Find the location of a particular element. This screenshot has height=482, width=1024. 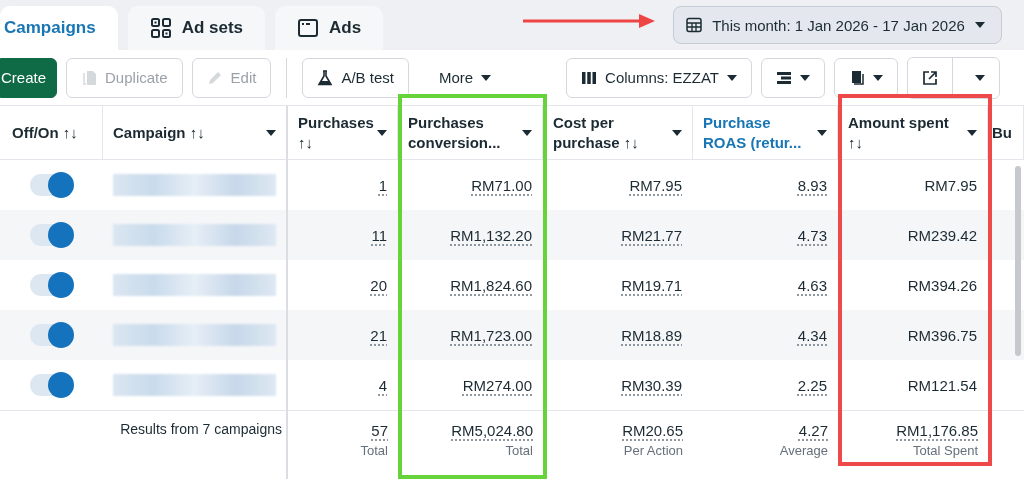

table-cell: RM396.75 is located at coordinates (942, 335).